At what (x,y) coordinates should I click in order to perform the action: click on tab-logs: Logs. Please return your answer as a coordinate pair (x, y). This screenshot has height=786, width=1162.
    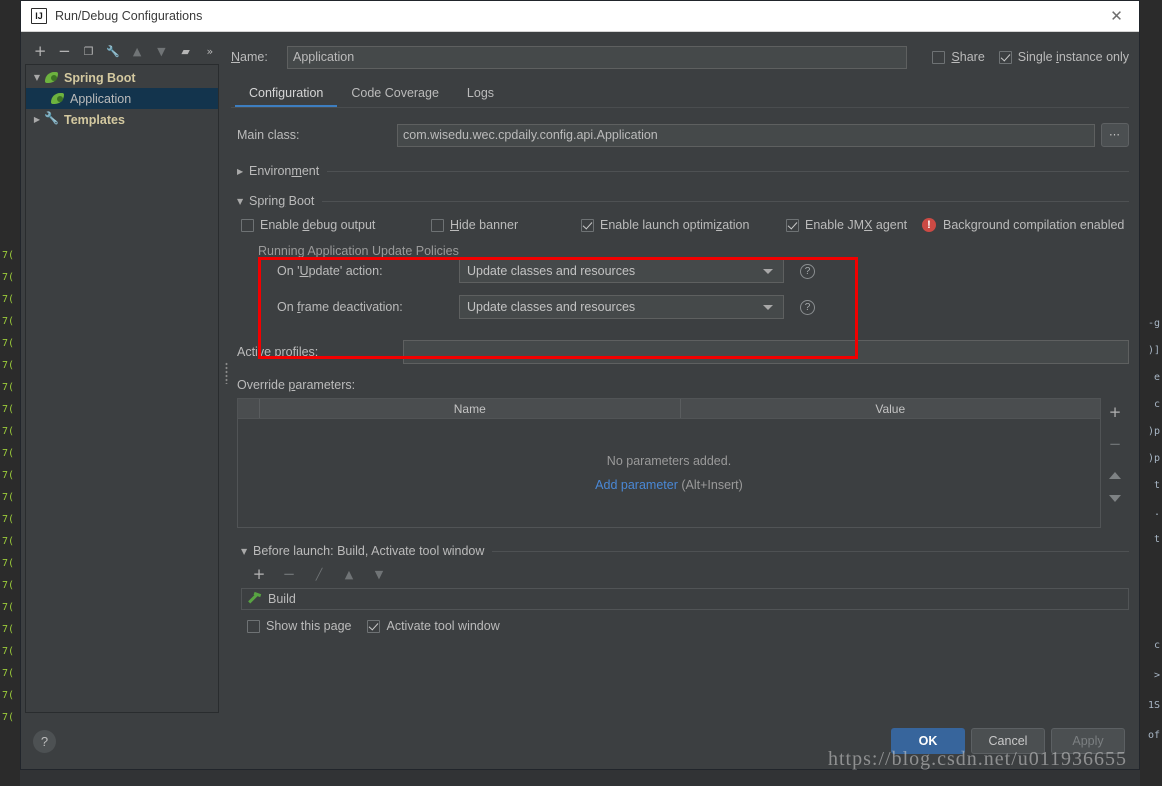
    Looking at the image, I should click on (480, 93).